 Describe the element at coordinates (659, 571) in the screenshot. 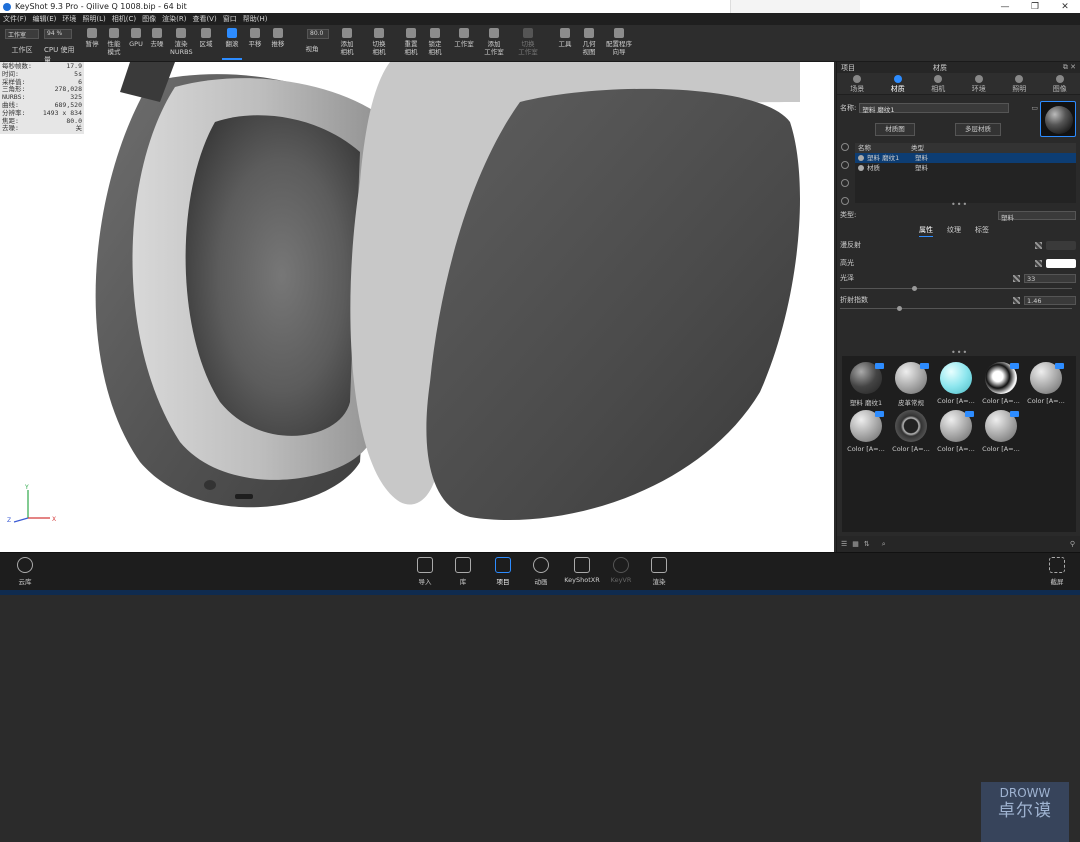

I see `render-button: 渲染` at that location.